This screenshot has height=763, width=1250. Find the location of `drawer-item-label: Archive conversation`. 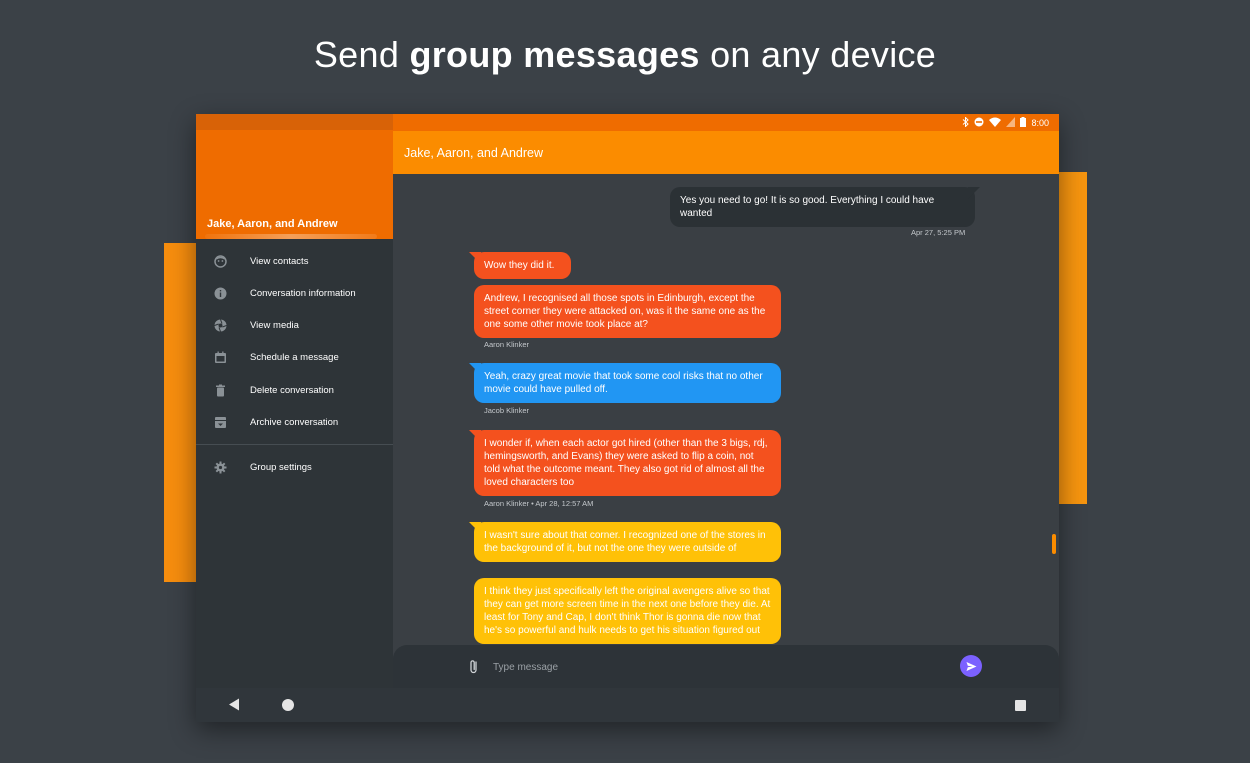

drawer-item-label: Archive conversation is located at coordinates (294, 422).